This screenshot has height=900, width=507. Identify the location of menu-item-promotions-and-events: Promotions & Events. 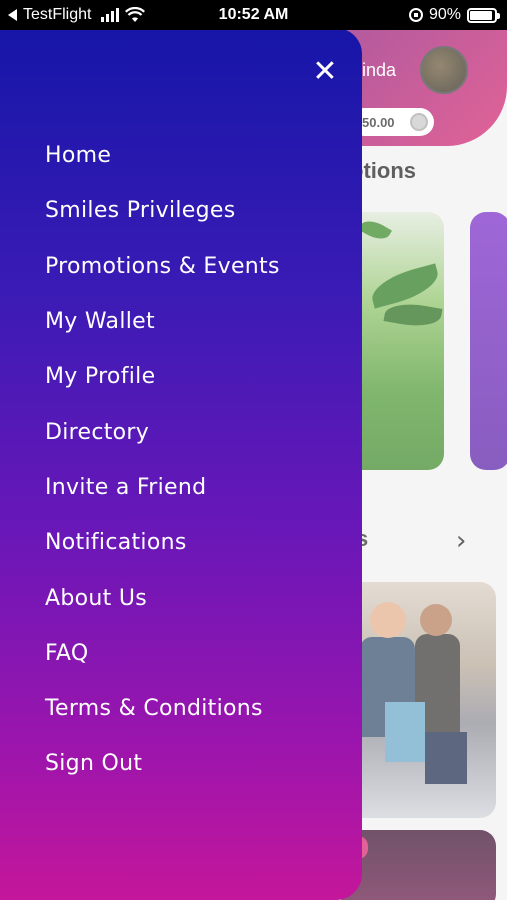
(162, 266).